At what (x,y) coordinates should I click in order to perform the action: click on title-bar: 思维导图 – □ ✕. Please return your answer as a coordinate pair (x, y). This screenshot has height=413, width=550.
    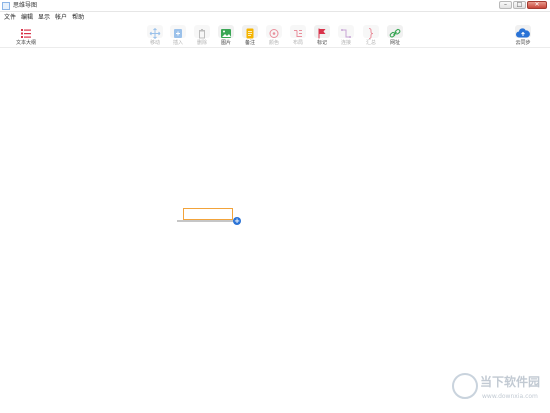
    Looking at the image, I should click on (275, 6).